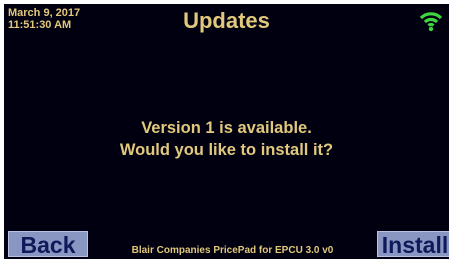 The height and width of the screenshot is (263, 453). Describe the element at coordinates (413, 244) in the screenshot. I see `install-button: Install` at that location.